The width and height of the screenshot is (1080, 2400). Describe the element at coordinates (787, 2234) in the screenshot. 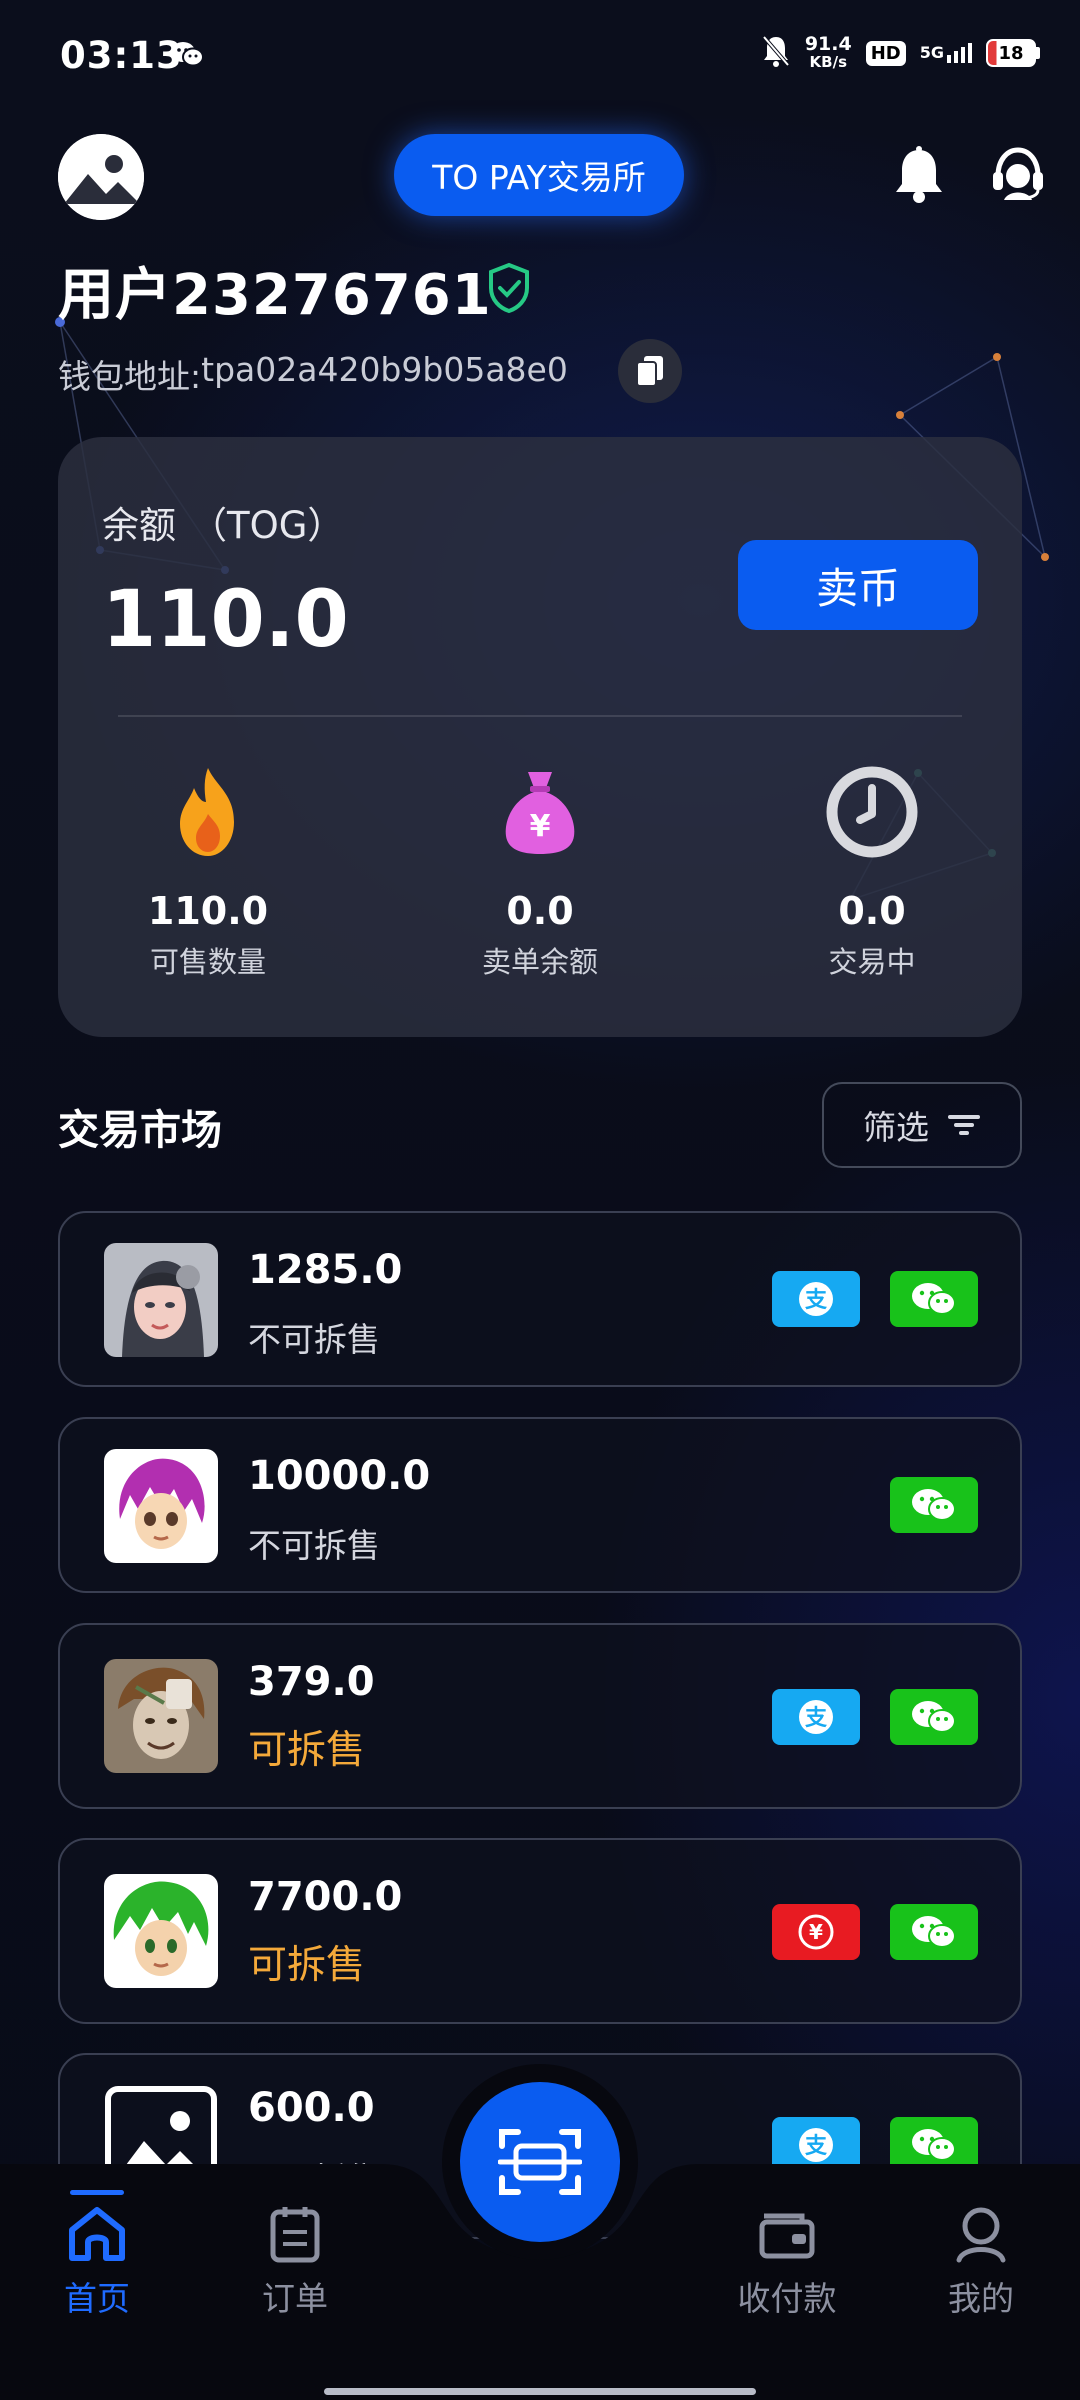

I see `wallet-icon` at that location.